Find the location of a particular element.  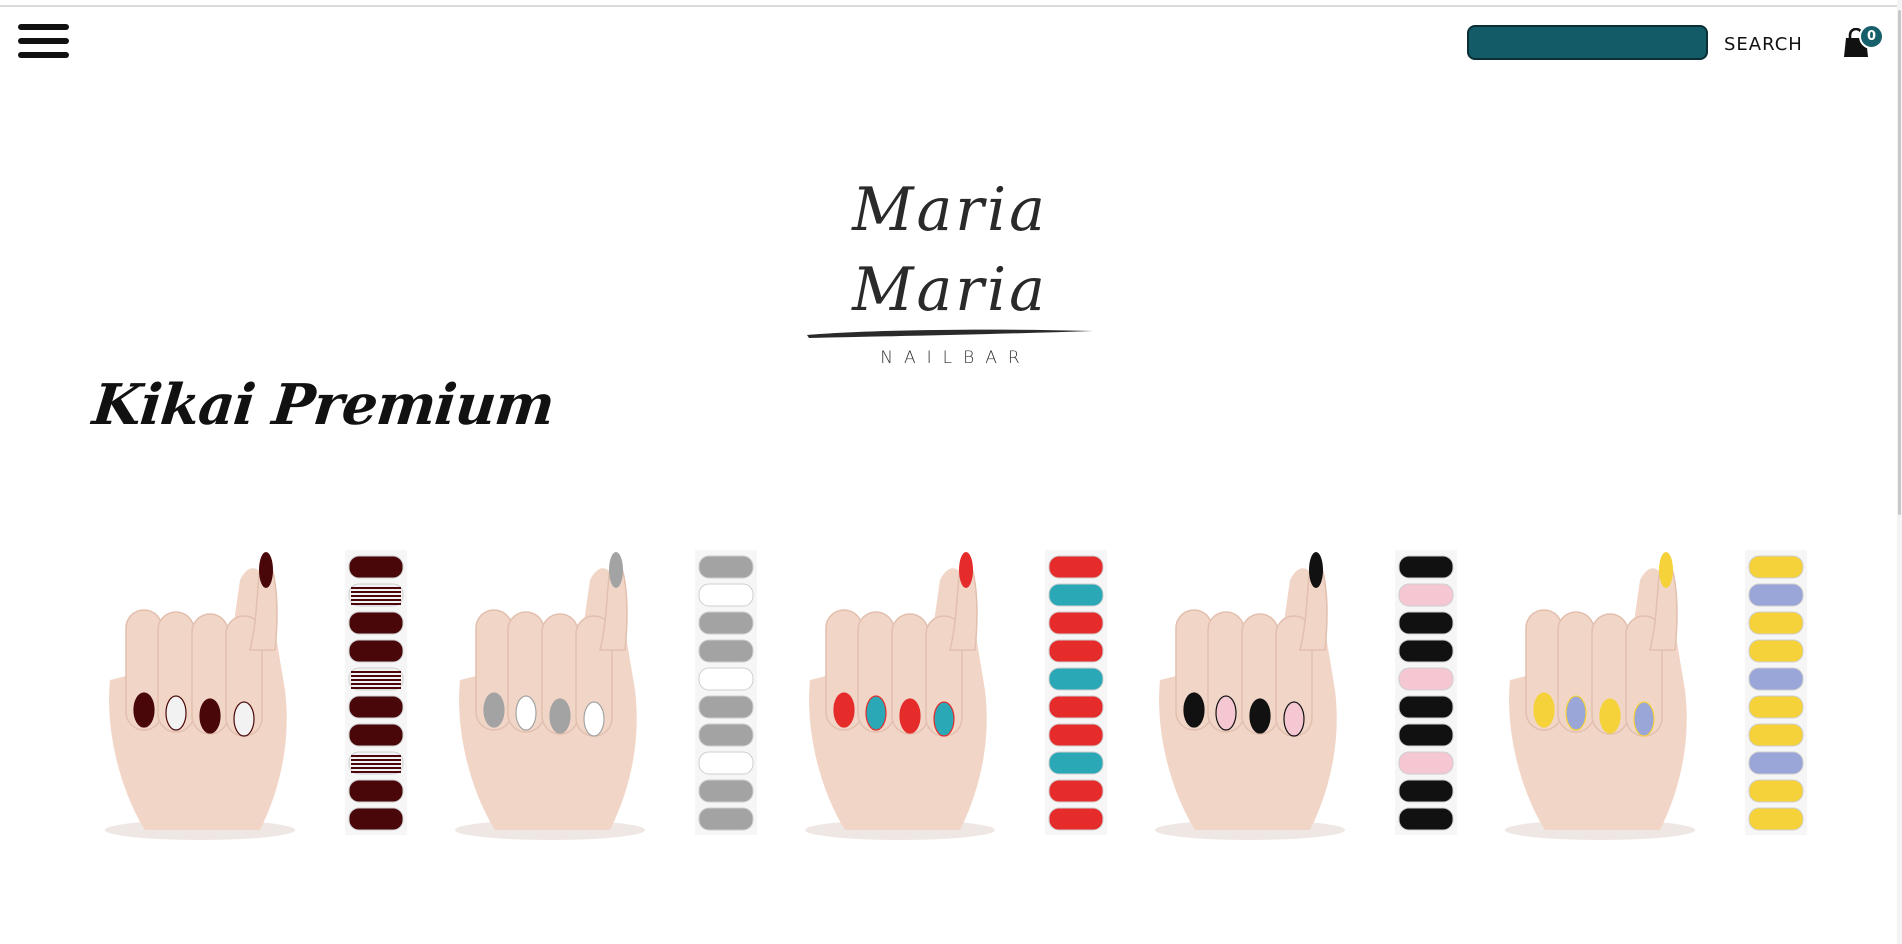

hamburger-menu-icon is located at coordinates (43, 41).